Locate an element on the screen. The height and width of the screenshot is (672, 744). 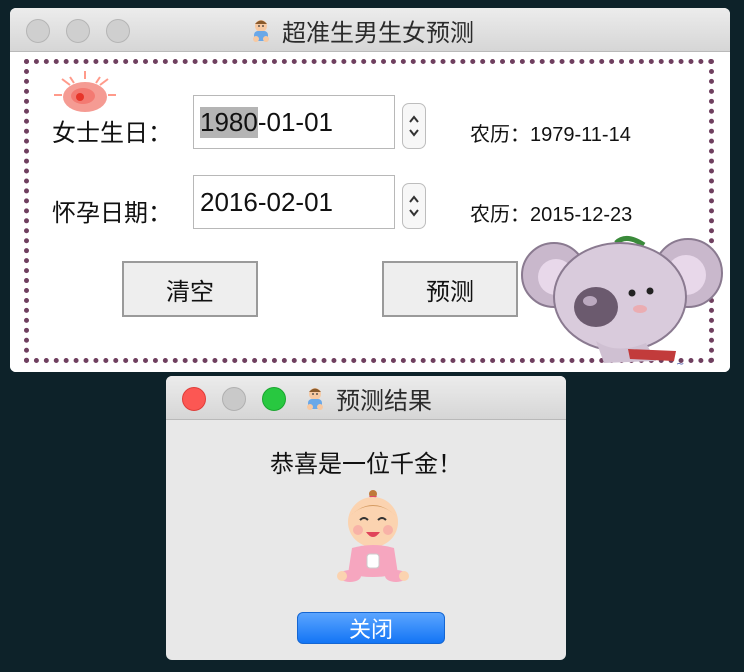
mother-birthday-label: 女士生日： is located at coordinates (112, 133).